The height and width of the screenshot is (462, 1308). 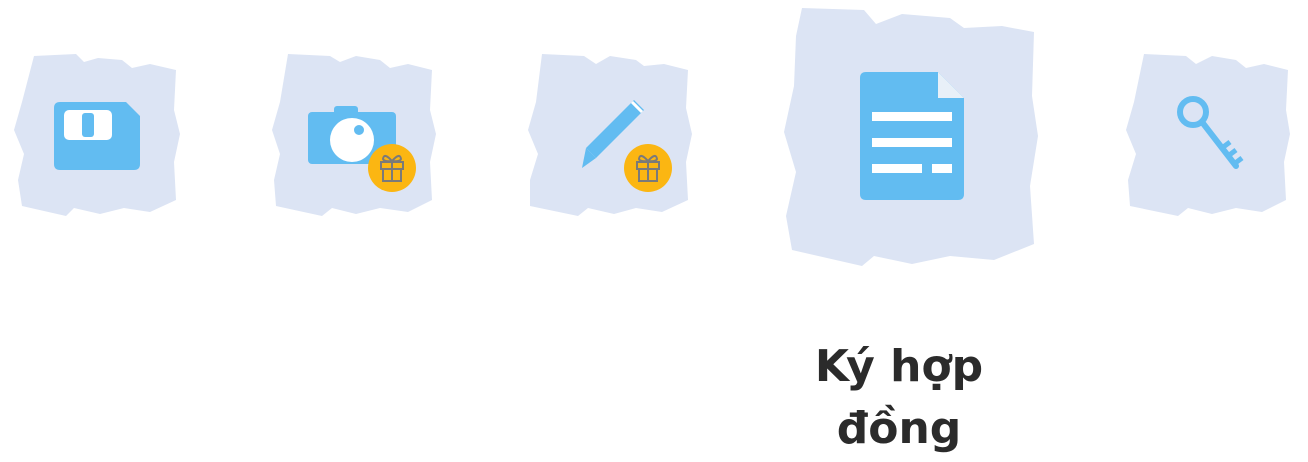 I want to click on step-contract-graphic, so click(x=911, y=137).